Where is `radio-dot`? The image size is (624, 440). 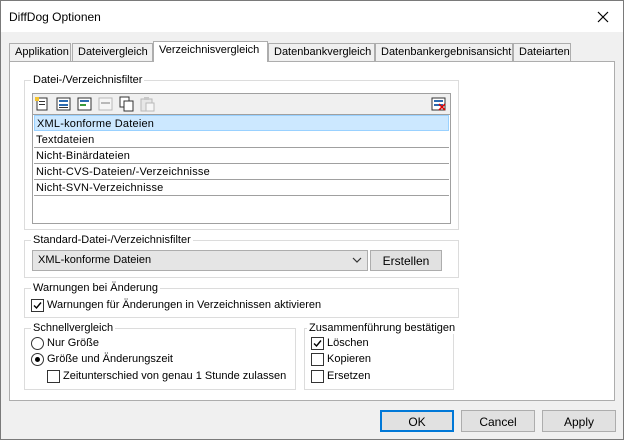 radio-dot is located at coordinates (37, 359).